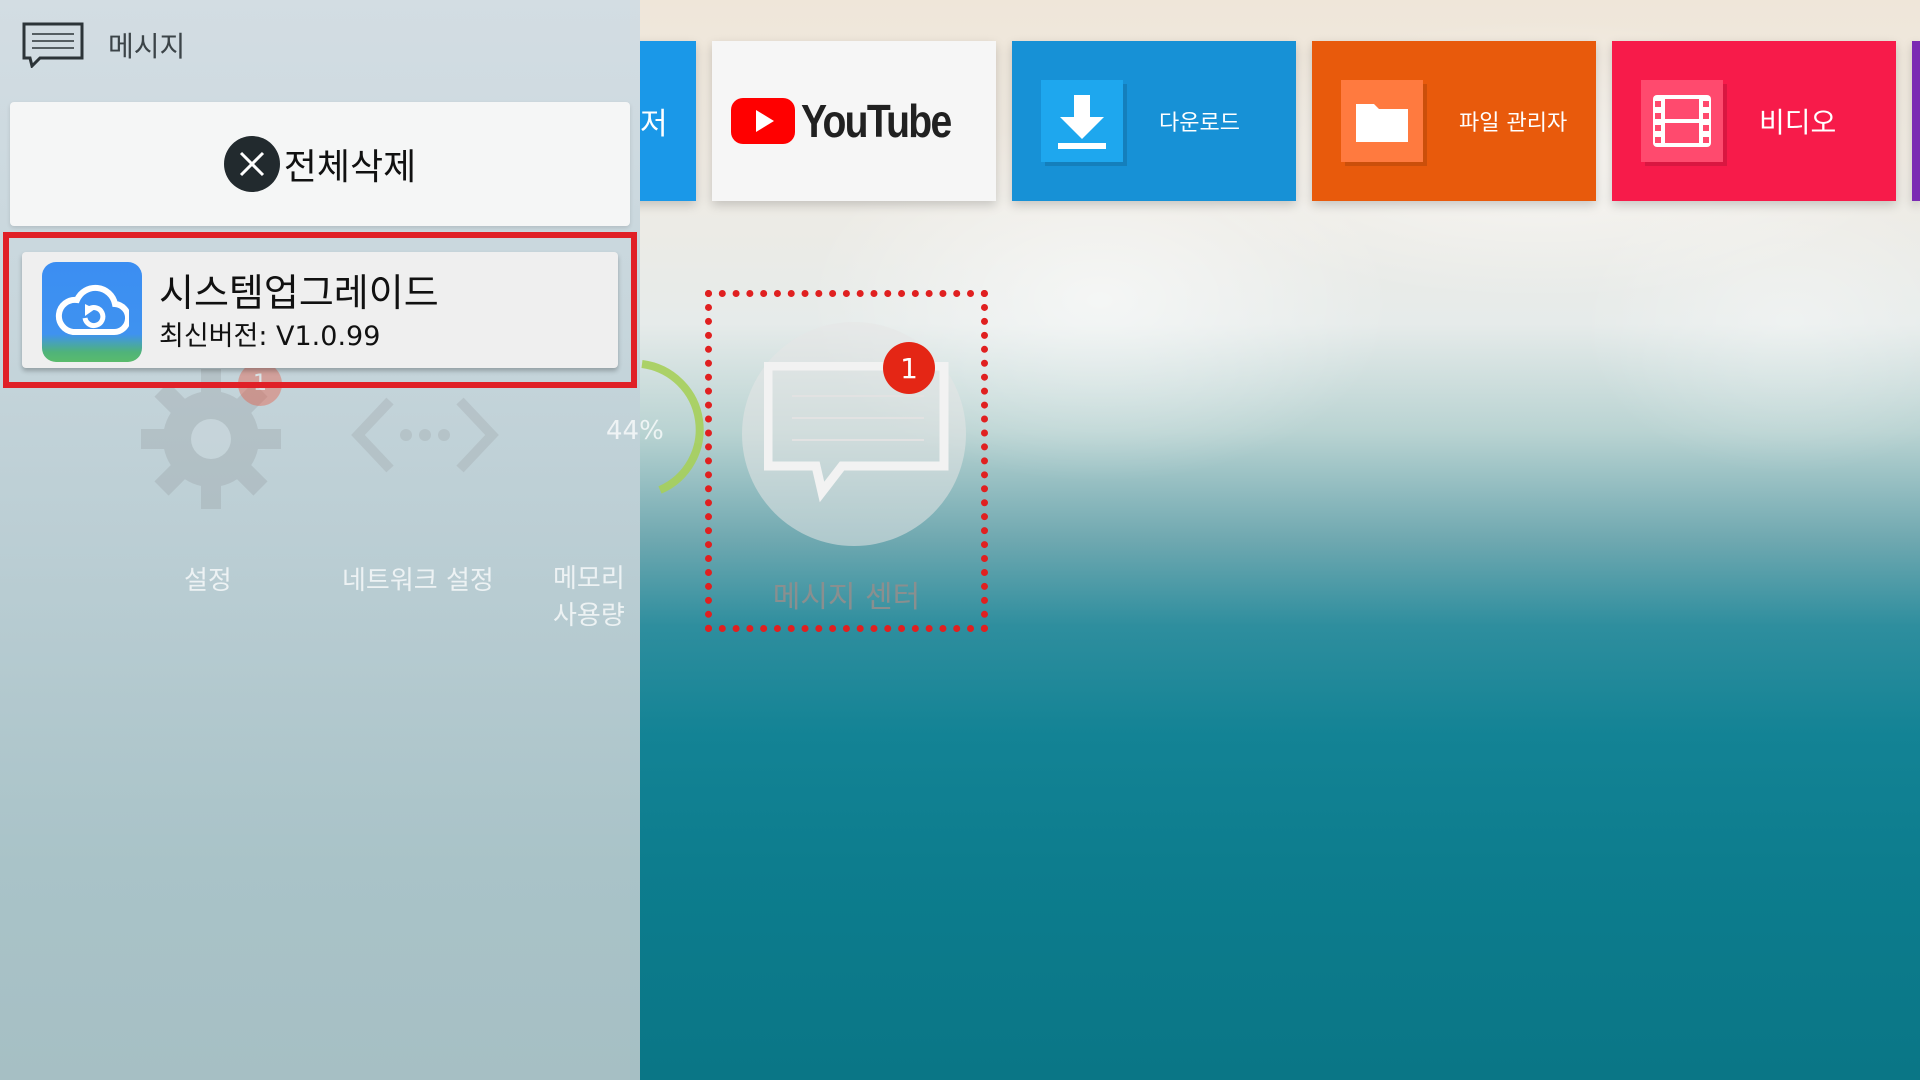  I want to click on message-center-circle, so click(854, 434).